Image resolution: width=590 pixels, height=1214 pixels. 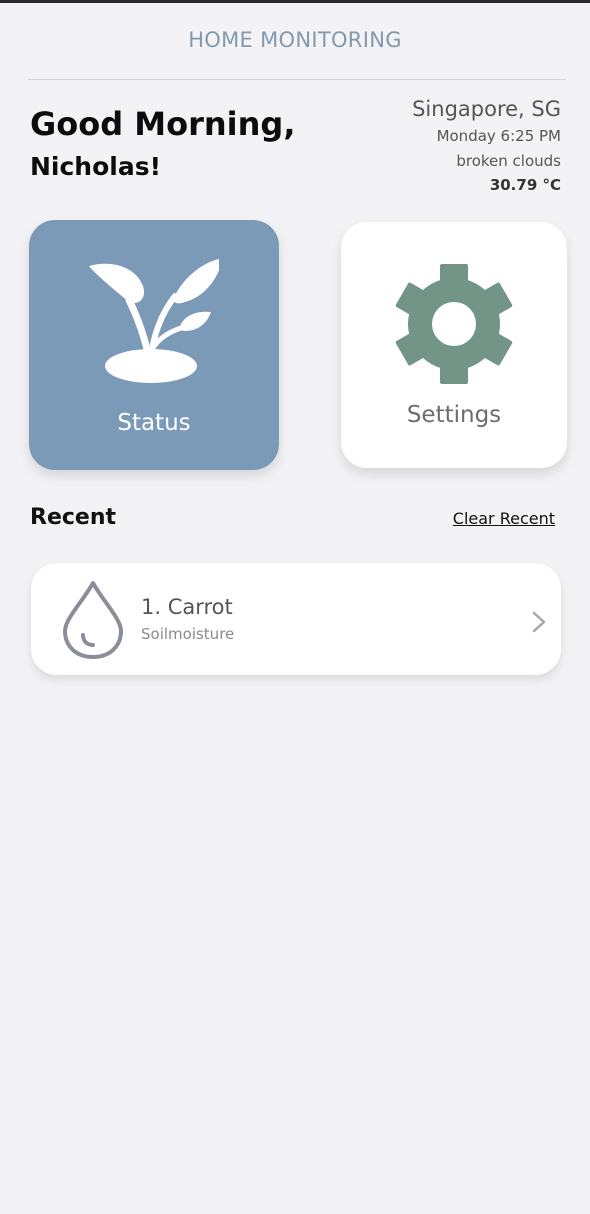 I want to click on header-divider, so click(x=297, y=79).